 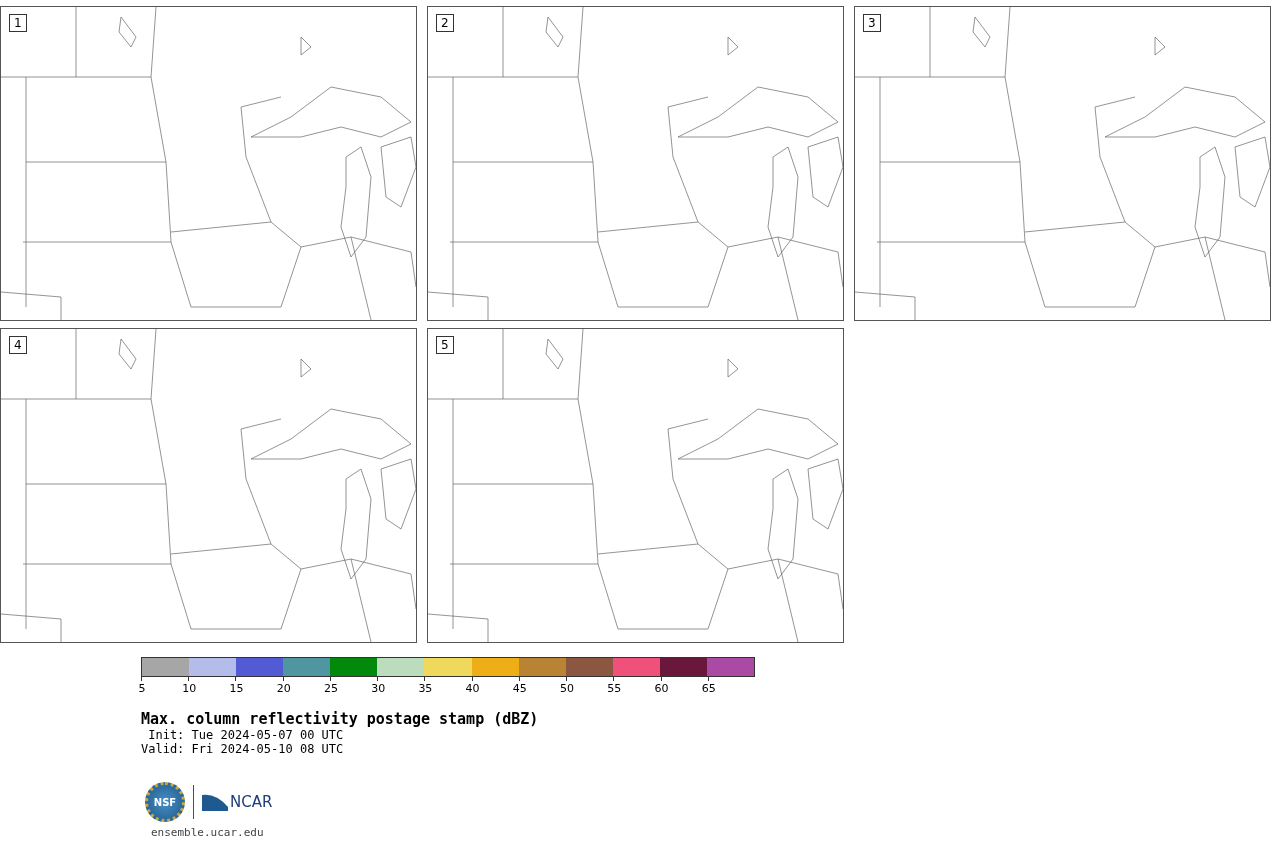 I want to click on init-time: Init: Tue 2024-05-07 00 UTC, so click(x=245, y=735).